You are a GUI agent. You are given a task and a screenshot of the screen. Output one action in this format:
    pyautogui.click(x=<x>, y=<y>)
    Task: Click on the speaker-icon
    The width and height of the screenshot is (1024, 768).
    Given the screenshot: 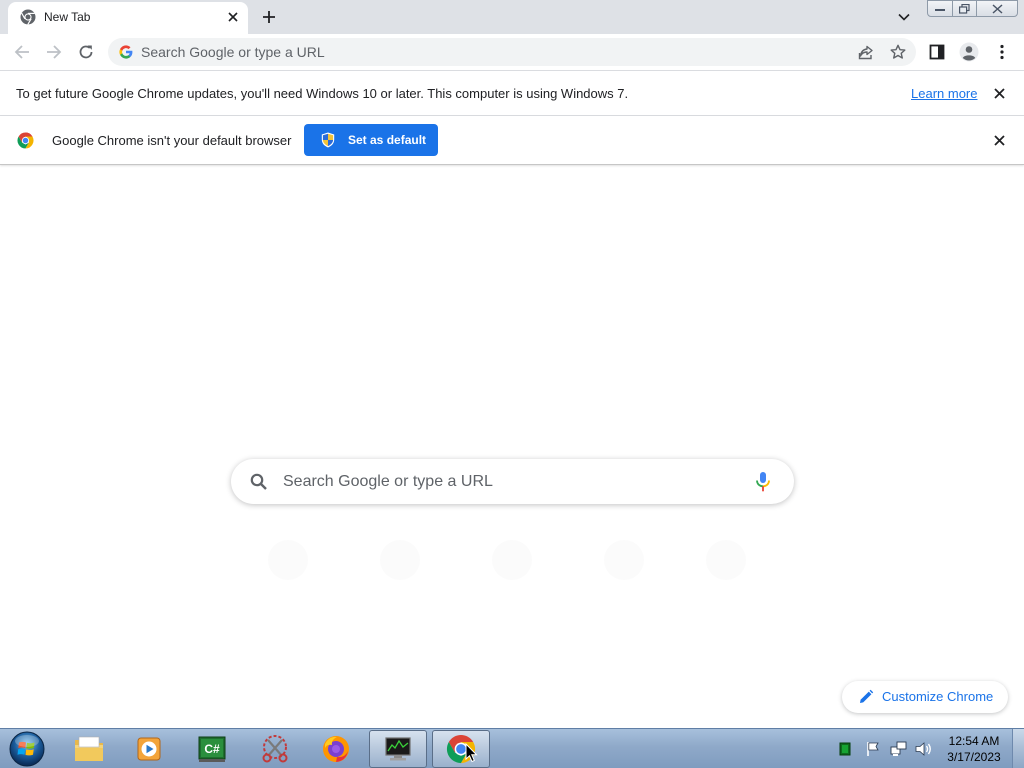 What is the action you would take?
    pyautogui.click(x=923, y=749)
    